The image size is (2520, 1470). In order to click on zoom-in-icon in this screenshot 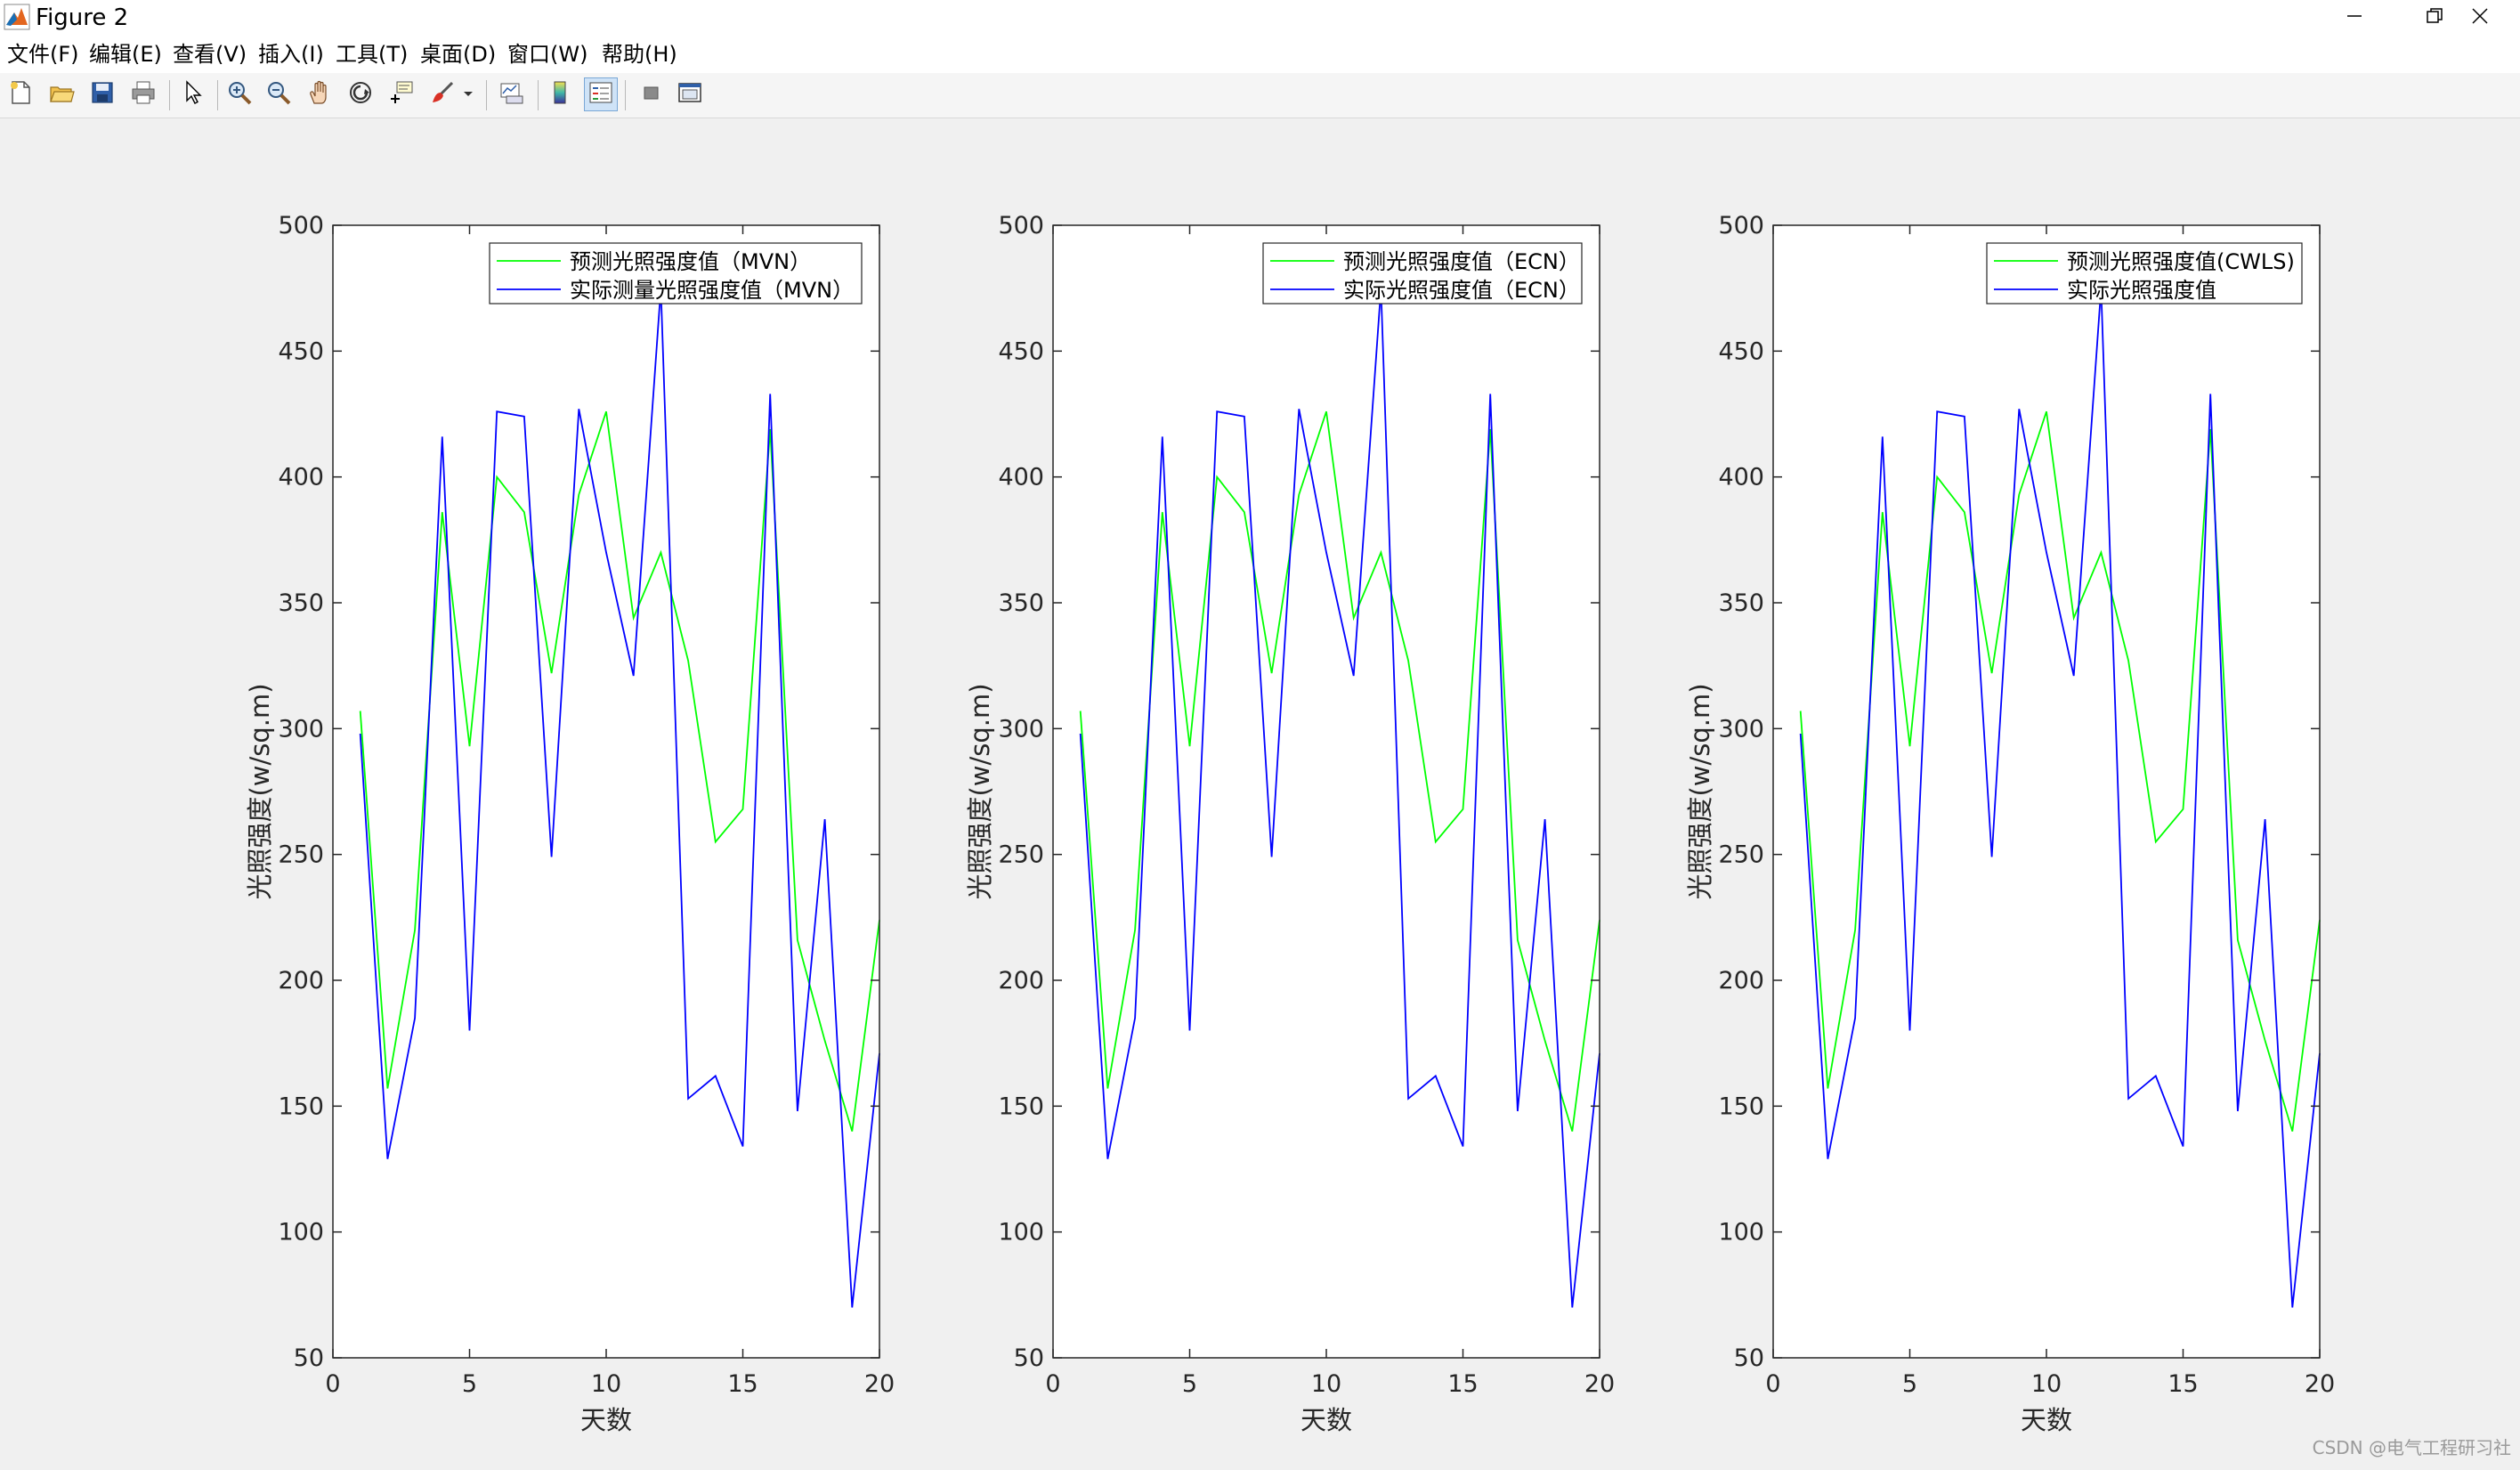, I will do `click(239, 94)`.